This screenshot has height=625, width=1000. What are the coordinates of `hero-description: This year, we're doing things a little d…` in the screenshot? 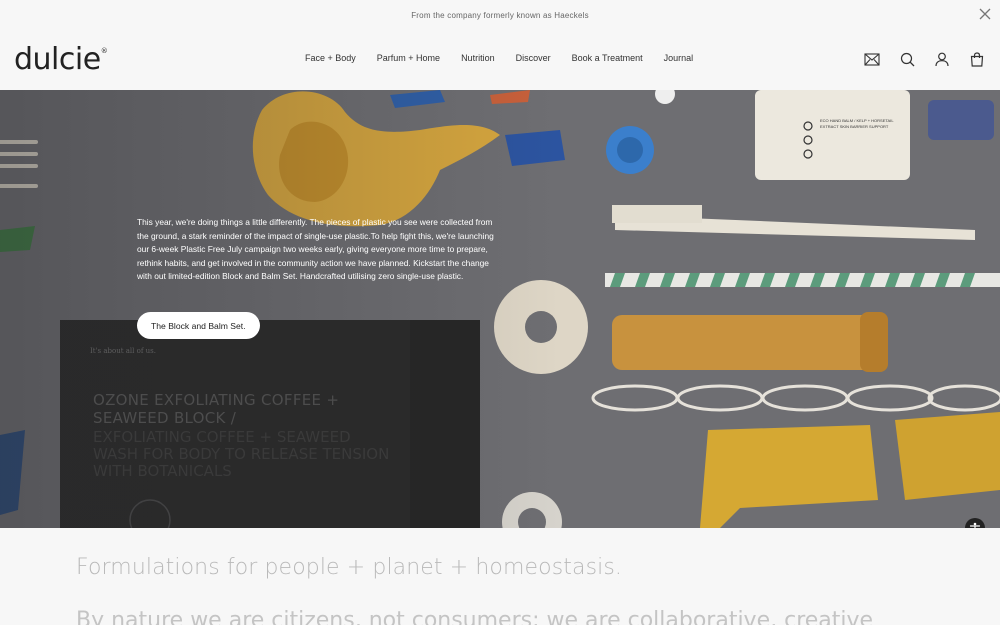 It's located at (315, 249).